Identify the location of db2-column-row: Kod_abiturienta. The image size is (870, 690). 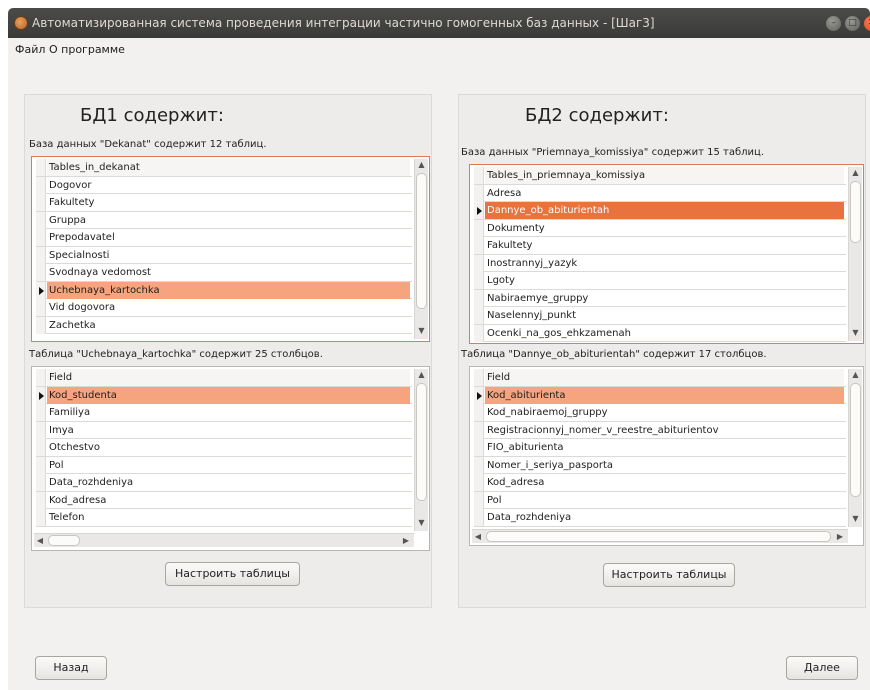
(660, 395).